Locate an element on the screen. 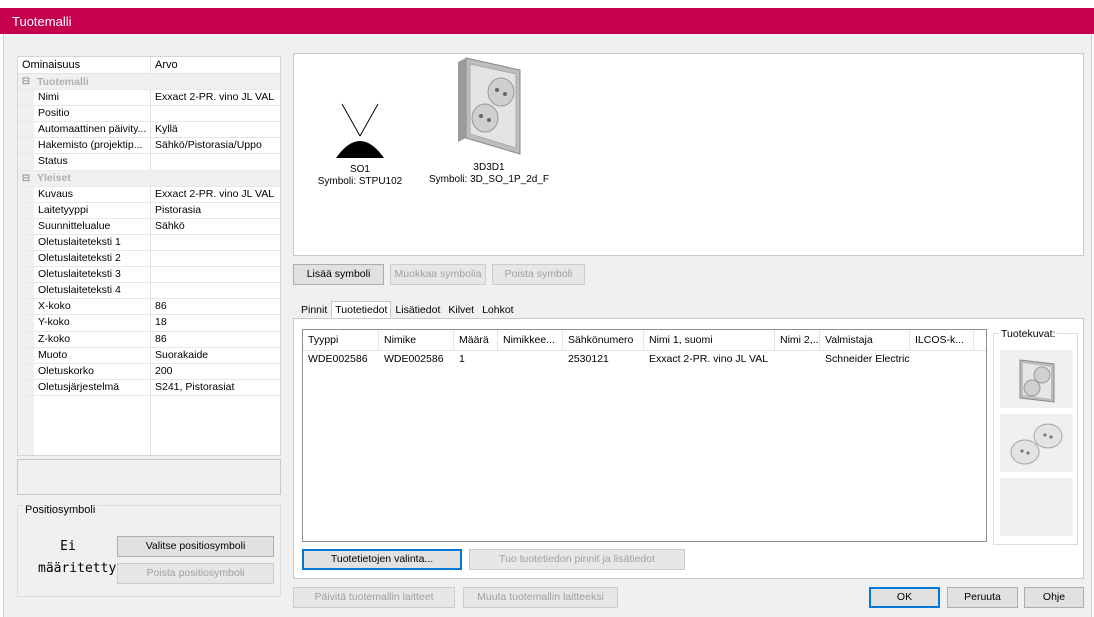  property-row: Positio is located at coordinates (149, 114).